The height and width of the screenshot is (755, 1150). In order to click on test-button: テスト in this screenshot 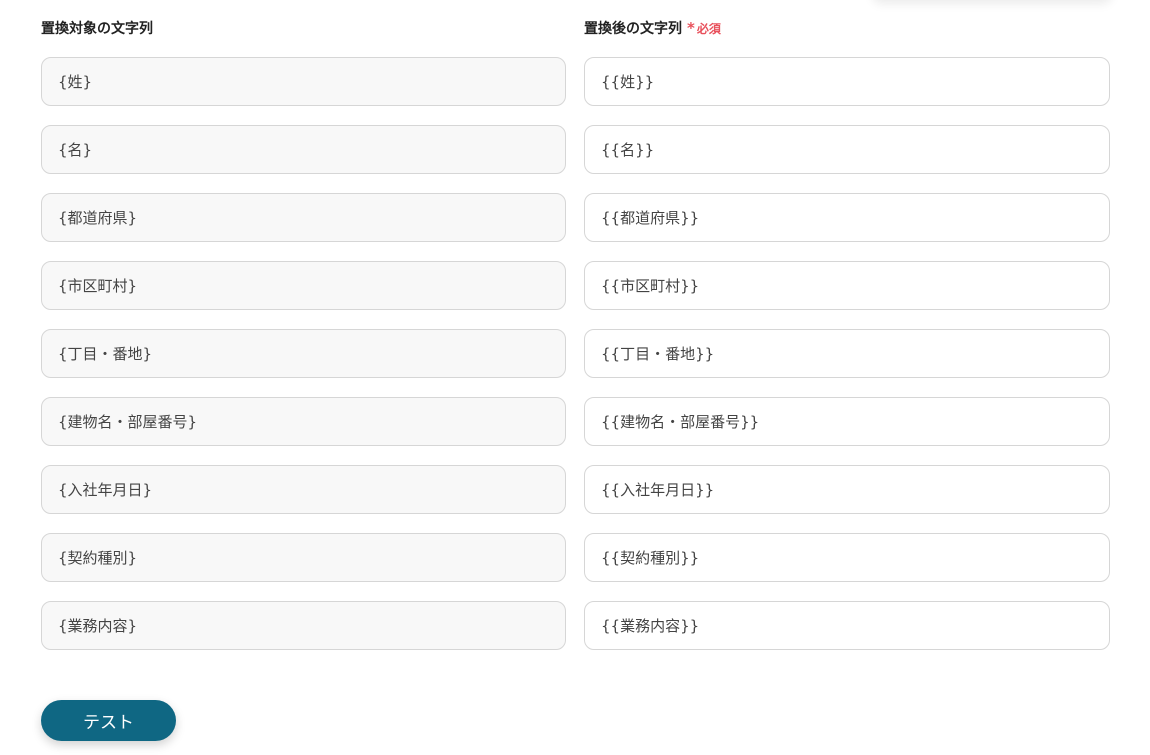, I will do `click(108, 720)`.